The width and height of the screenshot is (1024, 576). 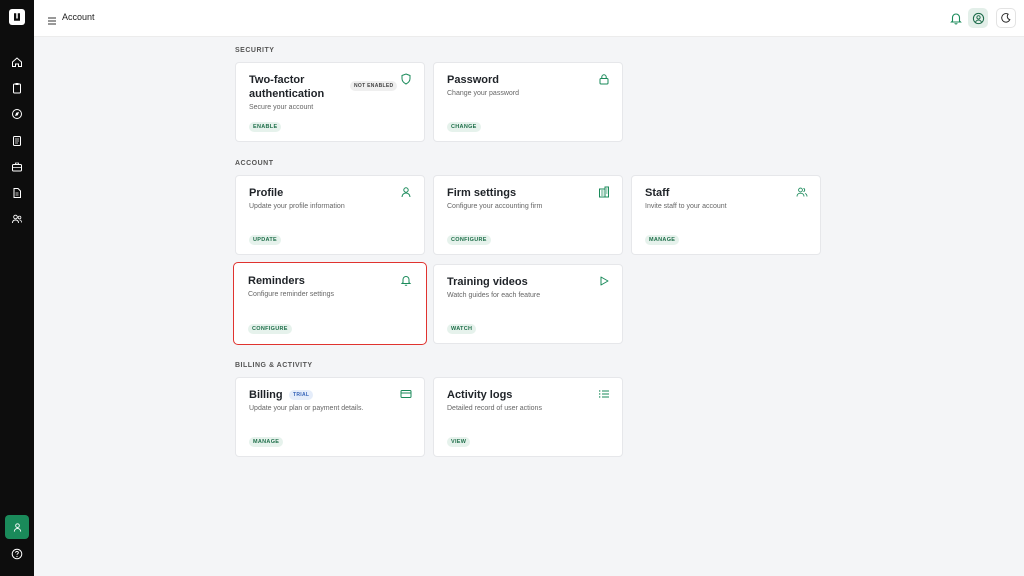 I want to click on card-title: Profile, so click(x=266, y=193).